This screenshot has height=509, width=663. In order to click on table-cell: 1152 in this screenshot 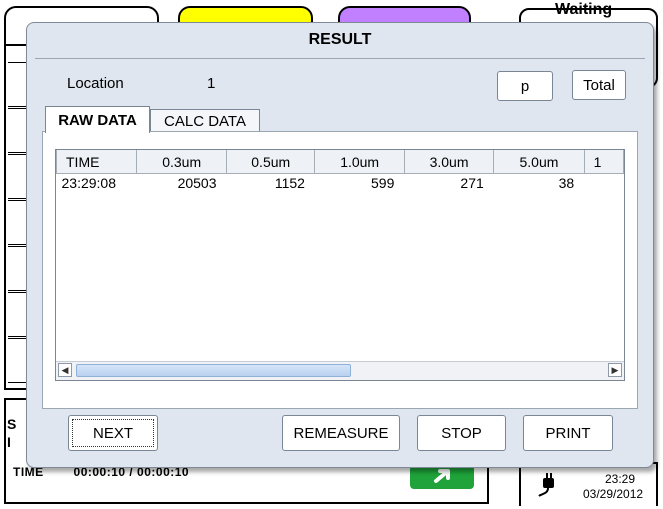, I will do `click(289, 183)`.